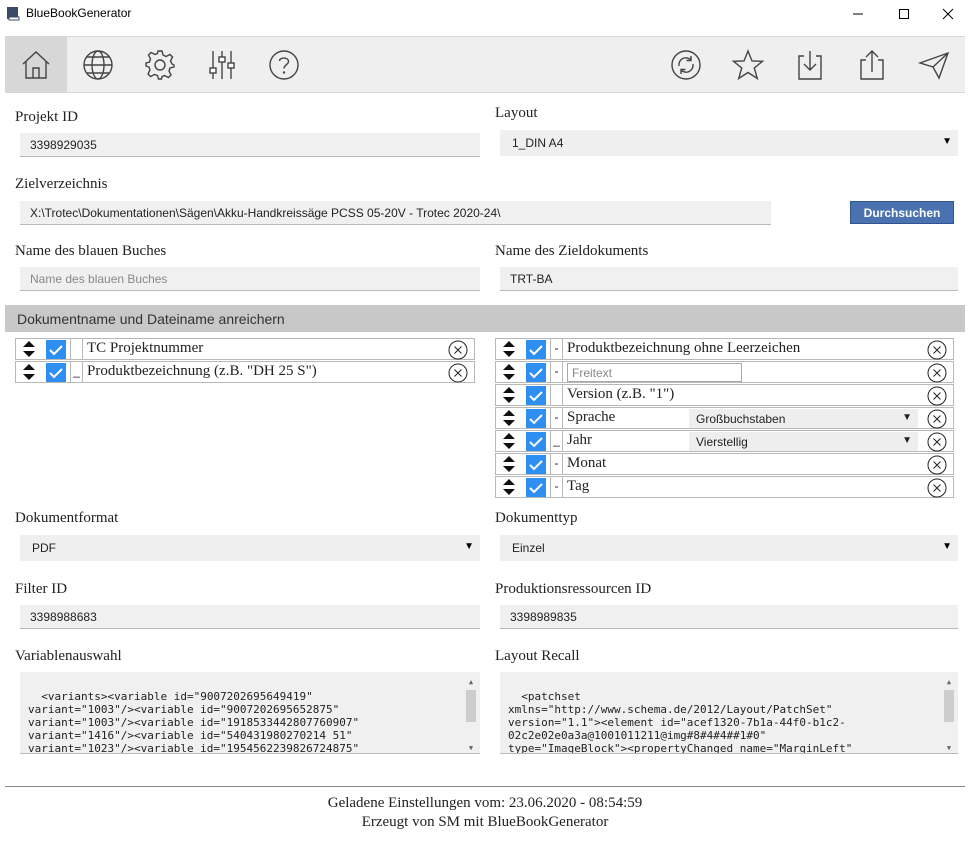 This screenshot has height=844, width=970. I want to click on ressourcen-id-label: Produktionsressourcen ID, so click(573, 589).